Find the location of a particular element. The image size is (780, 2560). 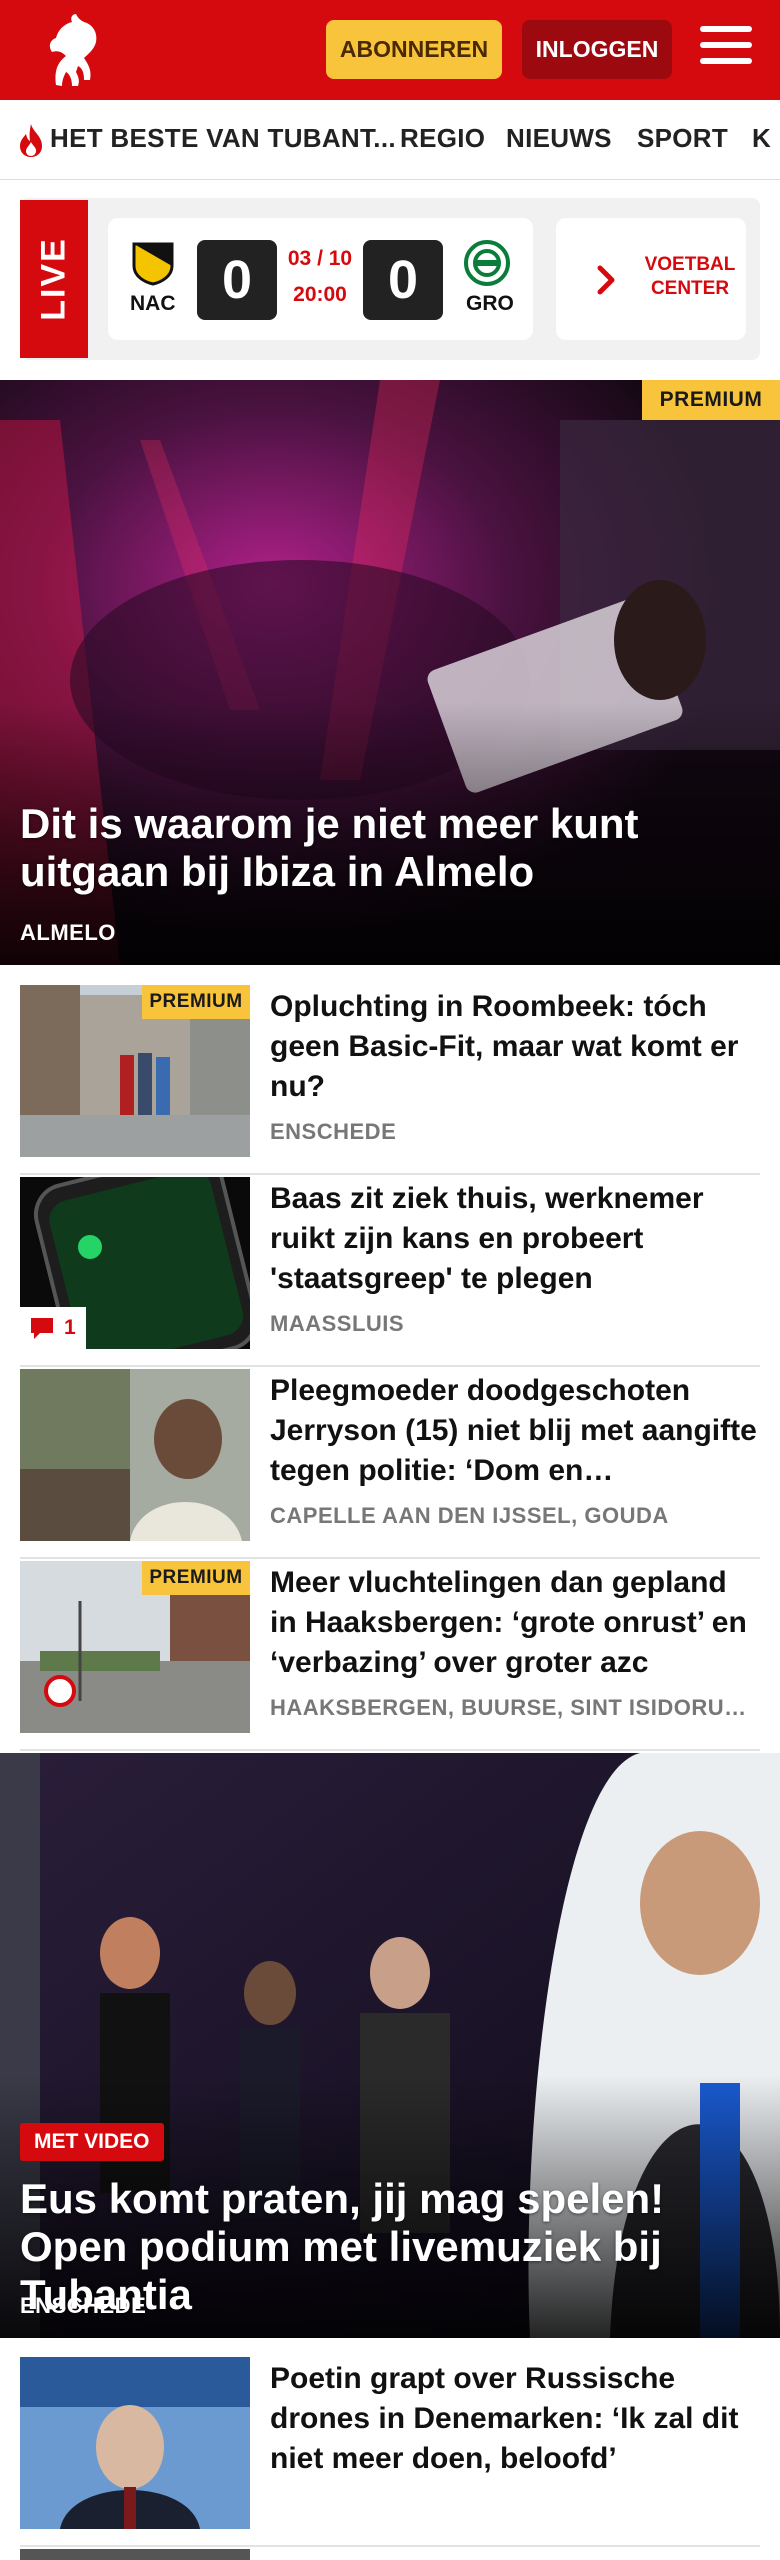

video-badge: MET VIDEO is located at coordinates (92, 2142).